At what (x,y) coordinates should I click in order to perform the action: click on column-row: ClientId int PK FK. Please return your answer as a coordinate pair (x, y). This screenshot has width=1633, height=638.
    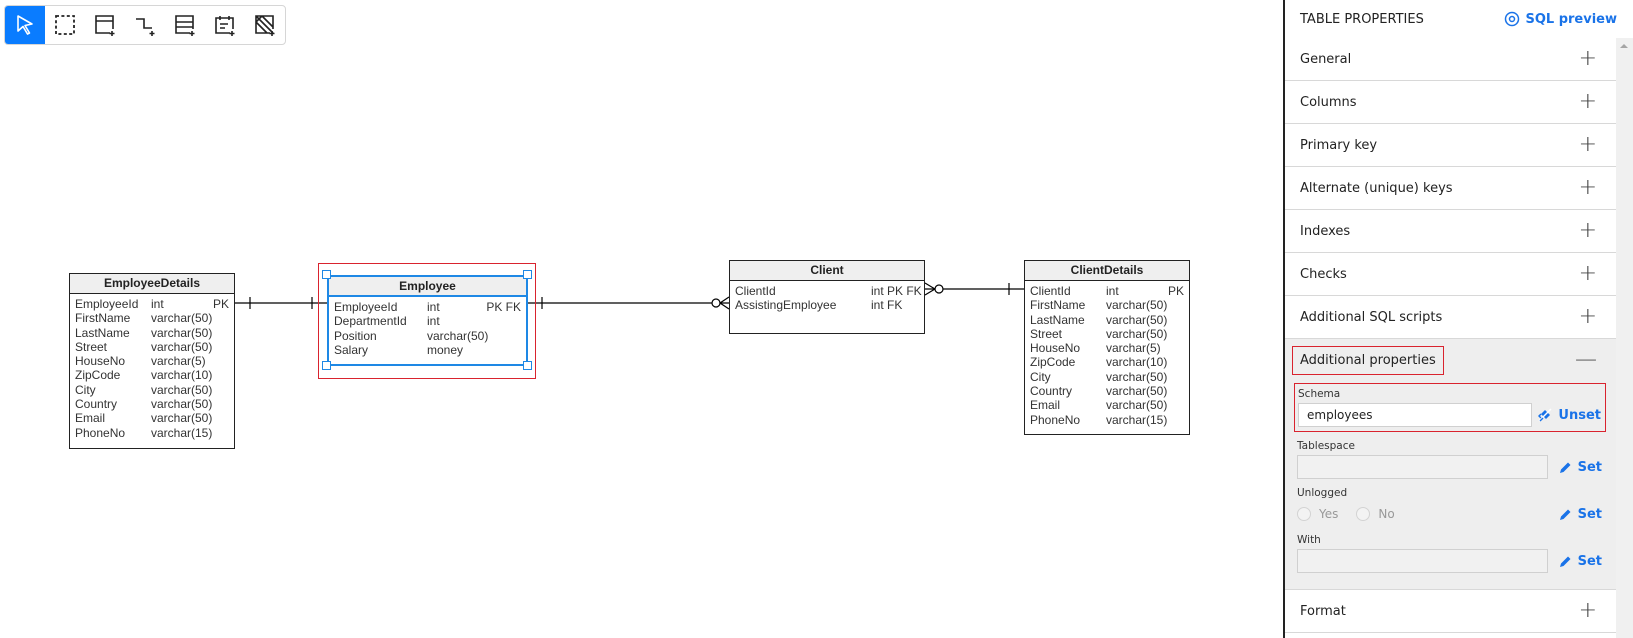
    Looking at the image, I should click on (828, 291).